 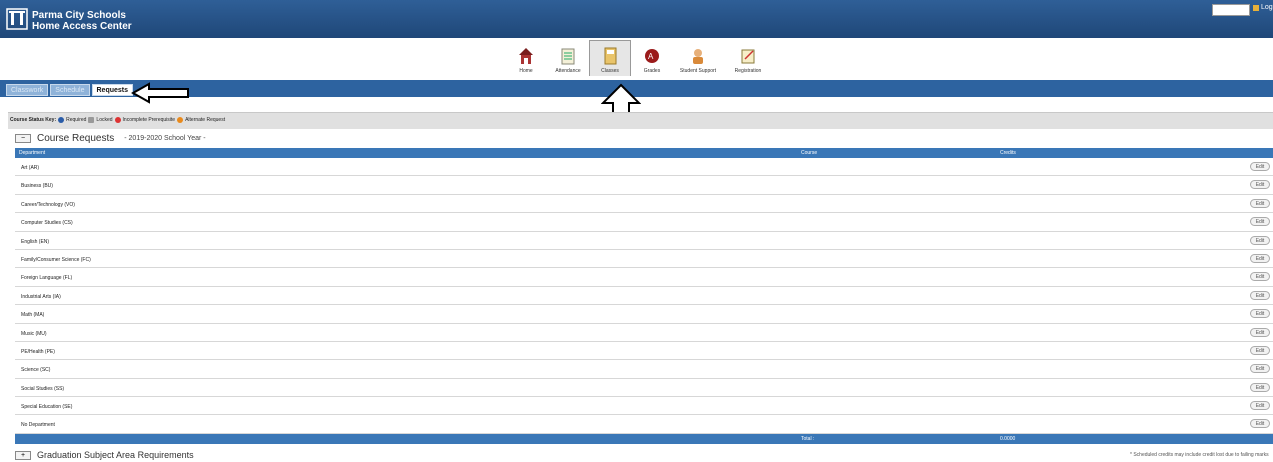 What do you see at coordinates (1008, 439) in the screenshot?
I see `total-value: 0.0000` at bounding box center [1008, 439].